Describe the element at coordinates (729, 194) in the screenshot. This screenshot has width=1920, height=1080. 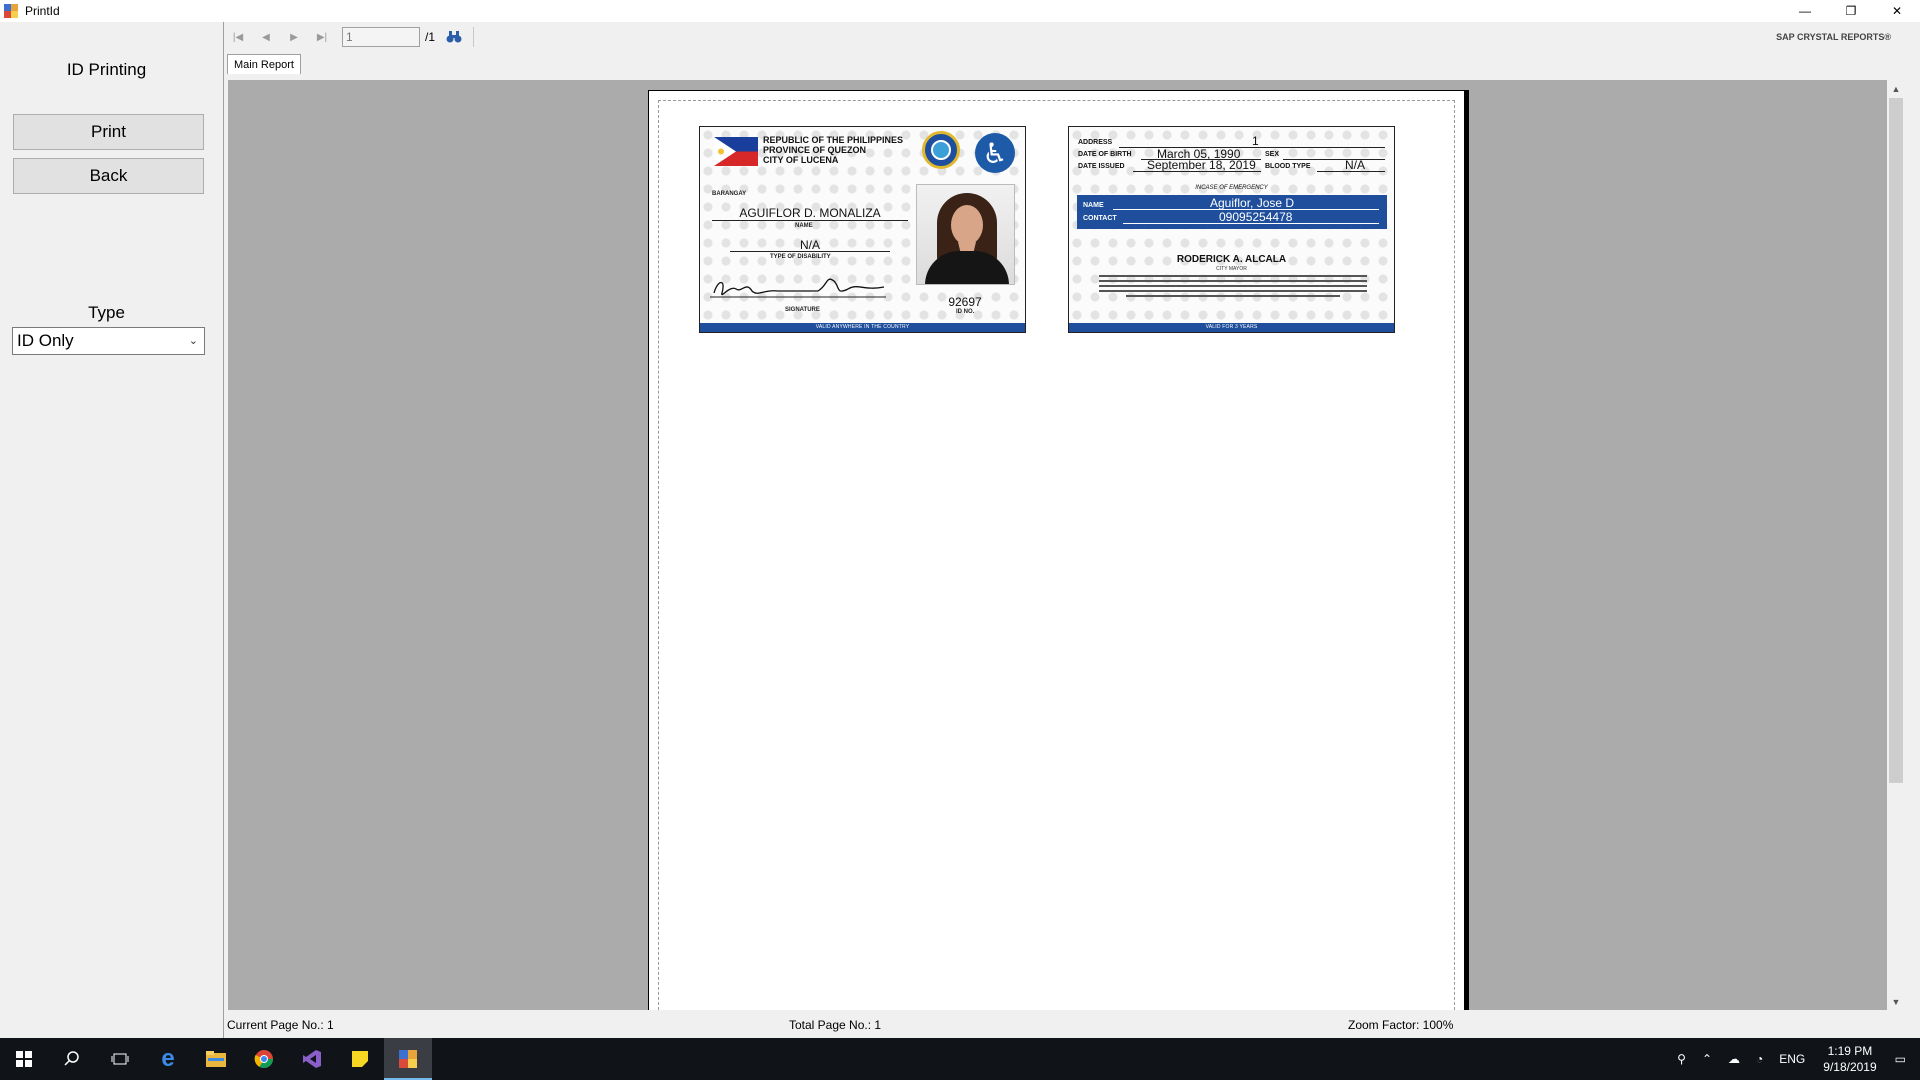
I see `barangay-label: BARANGAY` at that location.